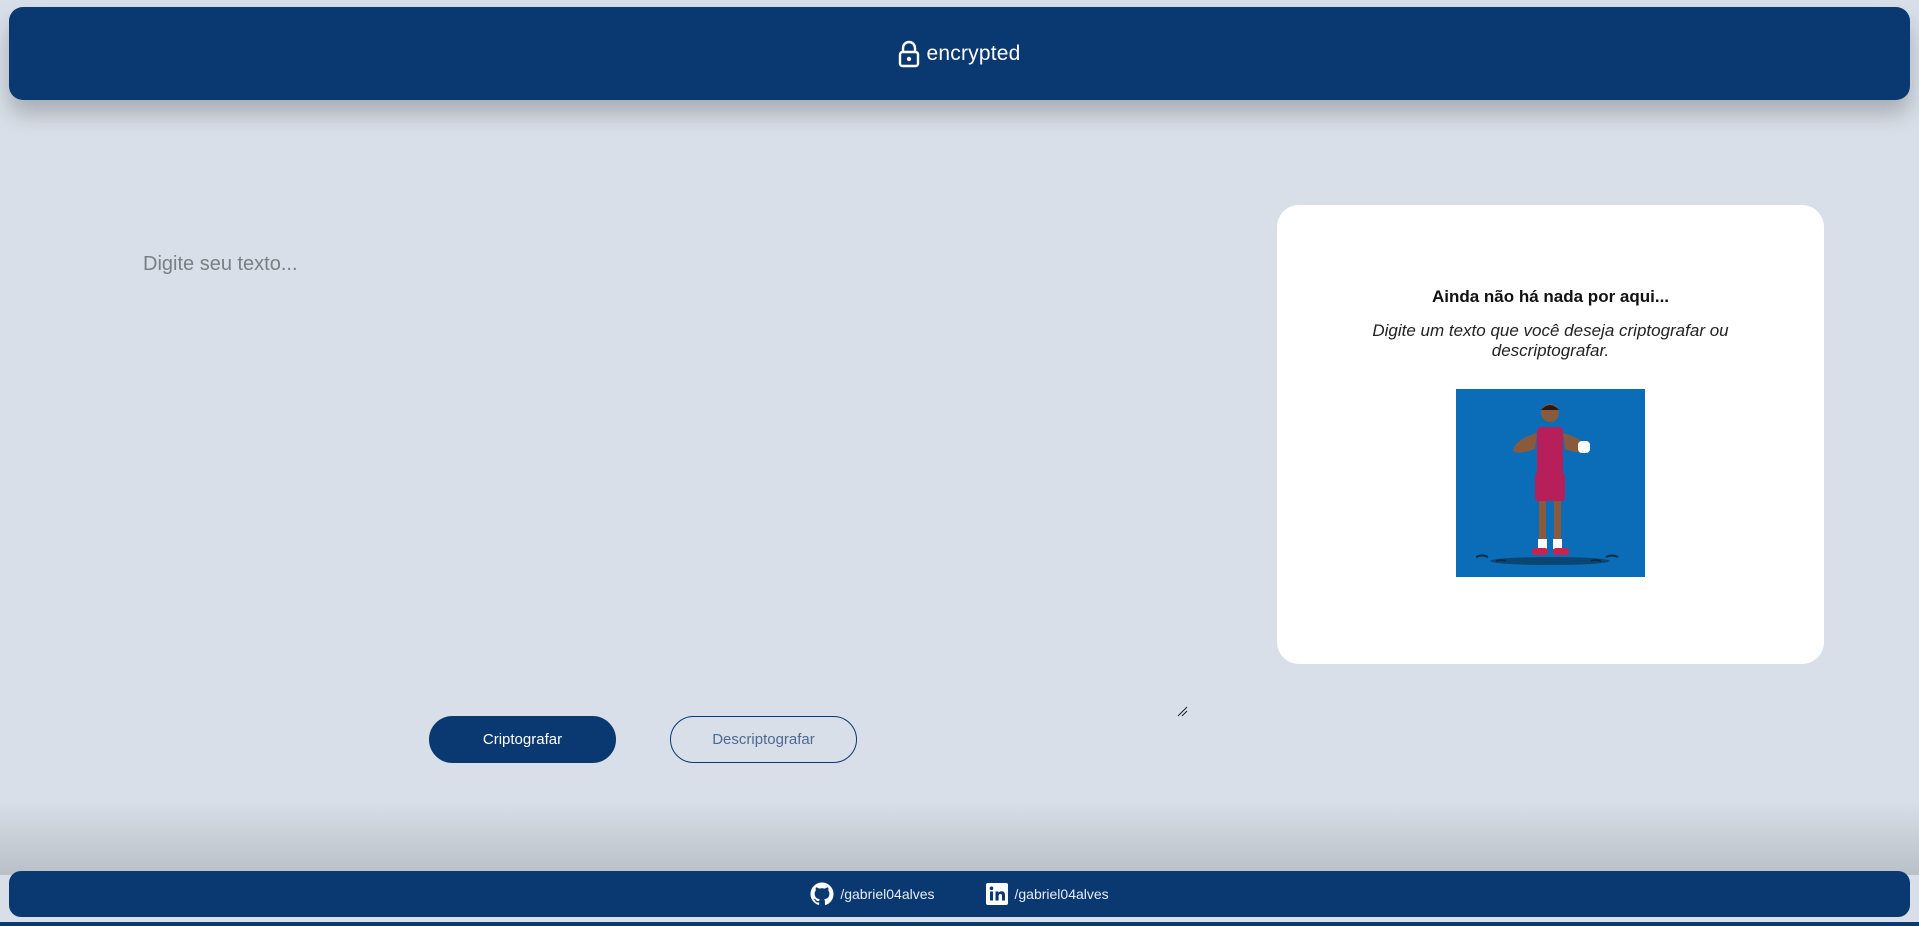 The width and height of the screenshot is (1919, 926). I want to click on bottom-border, so click(959, 924).